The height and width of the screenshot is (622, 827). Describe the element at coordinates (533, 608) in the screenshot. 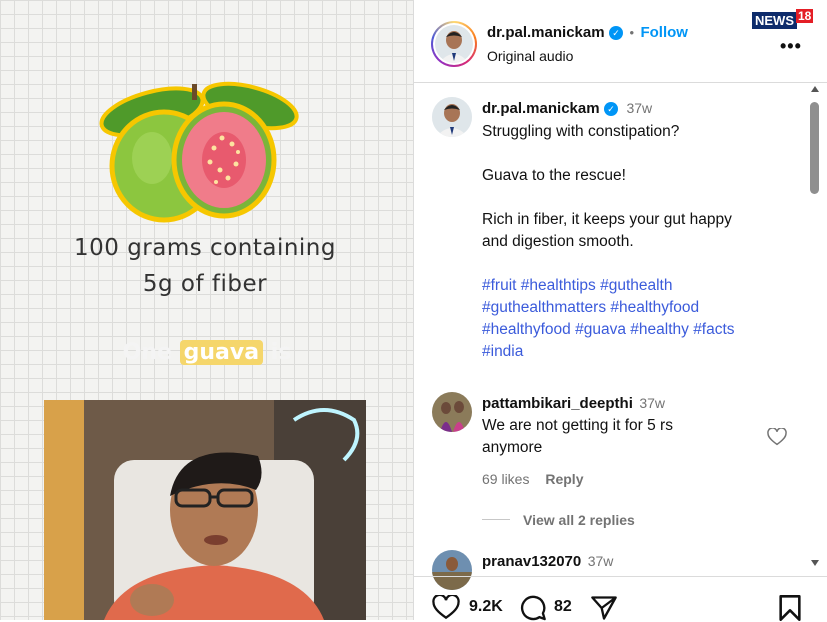

I see `comment-icon` at that location.